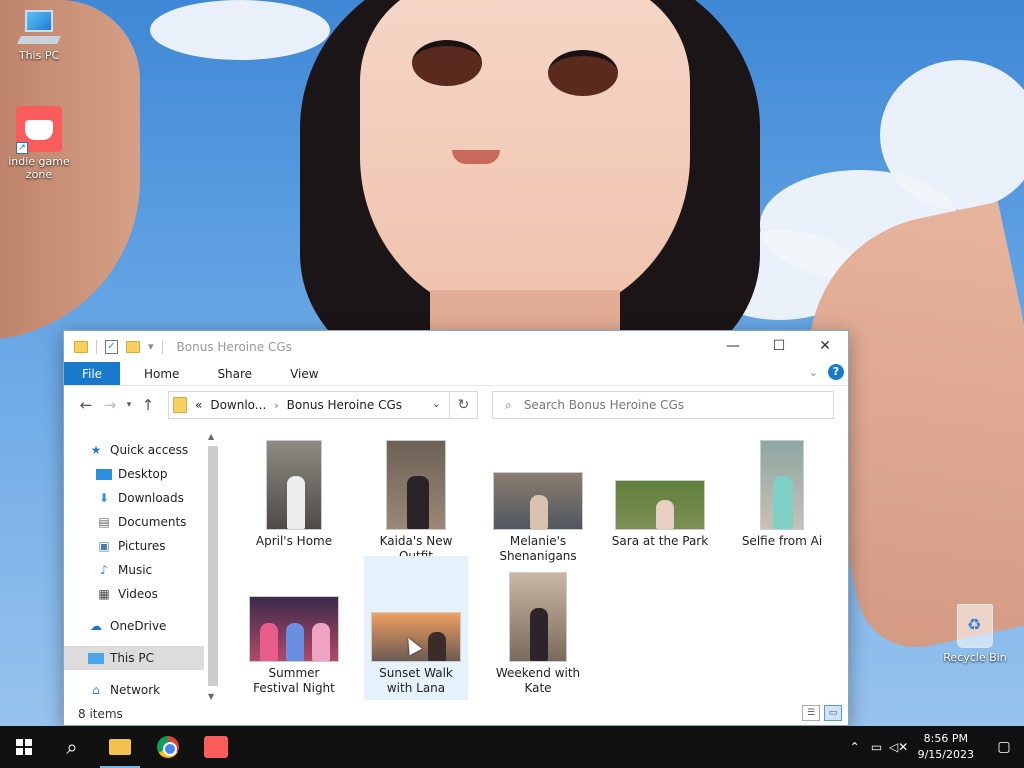  Describe the element at coordinates (779, 346) in the screenshot. I see `maximize-button: ☐` at that location.